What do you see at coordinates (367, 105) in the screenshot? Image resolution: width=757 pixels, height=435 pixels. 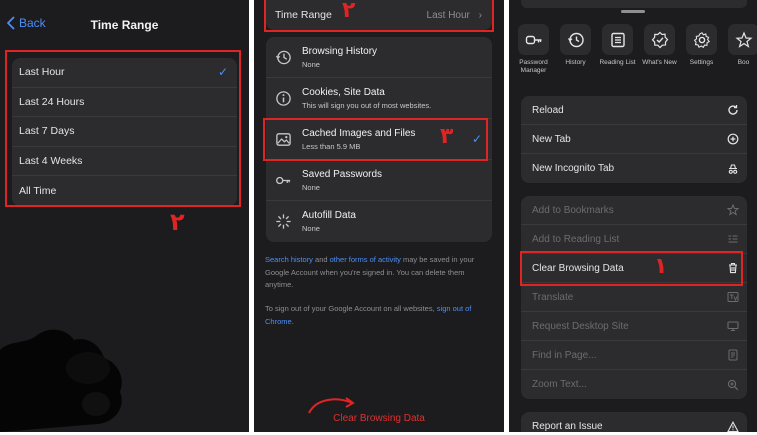 I see `data-item-subtitle: This will sign you out of most websites.` at bounding box center [367, 105].